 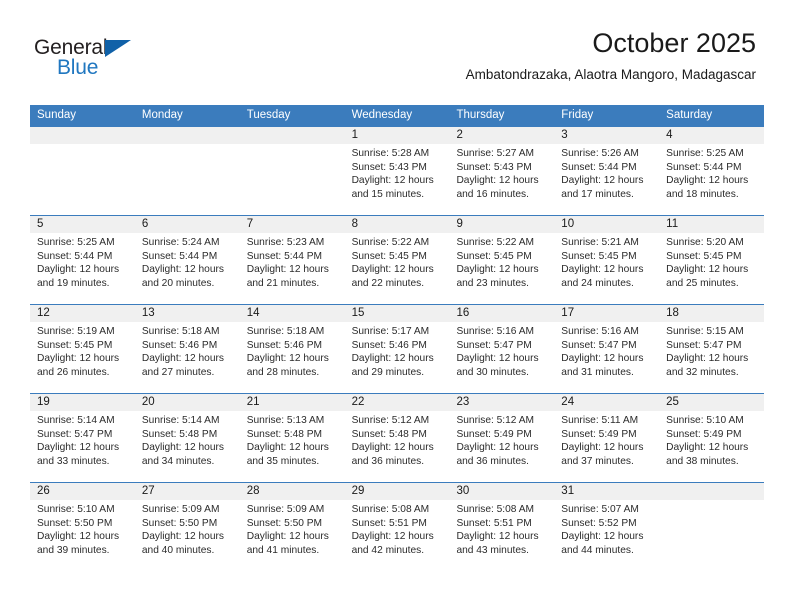 I want to click on sunrise-text: Sunrise: 5:26 AM, so click(x=600, y=153).